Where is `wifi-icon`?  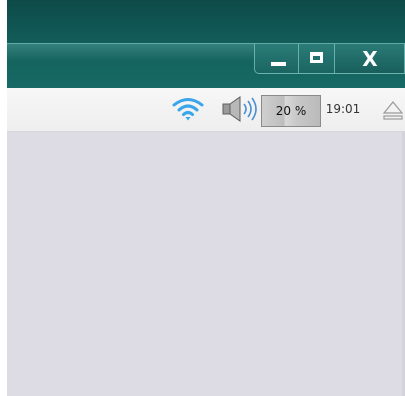
wifi-icon is located at coordinates (188, 109).